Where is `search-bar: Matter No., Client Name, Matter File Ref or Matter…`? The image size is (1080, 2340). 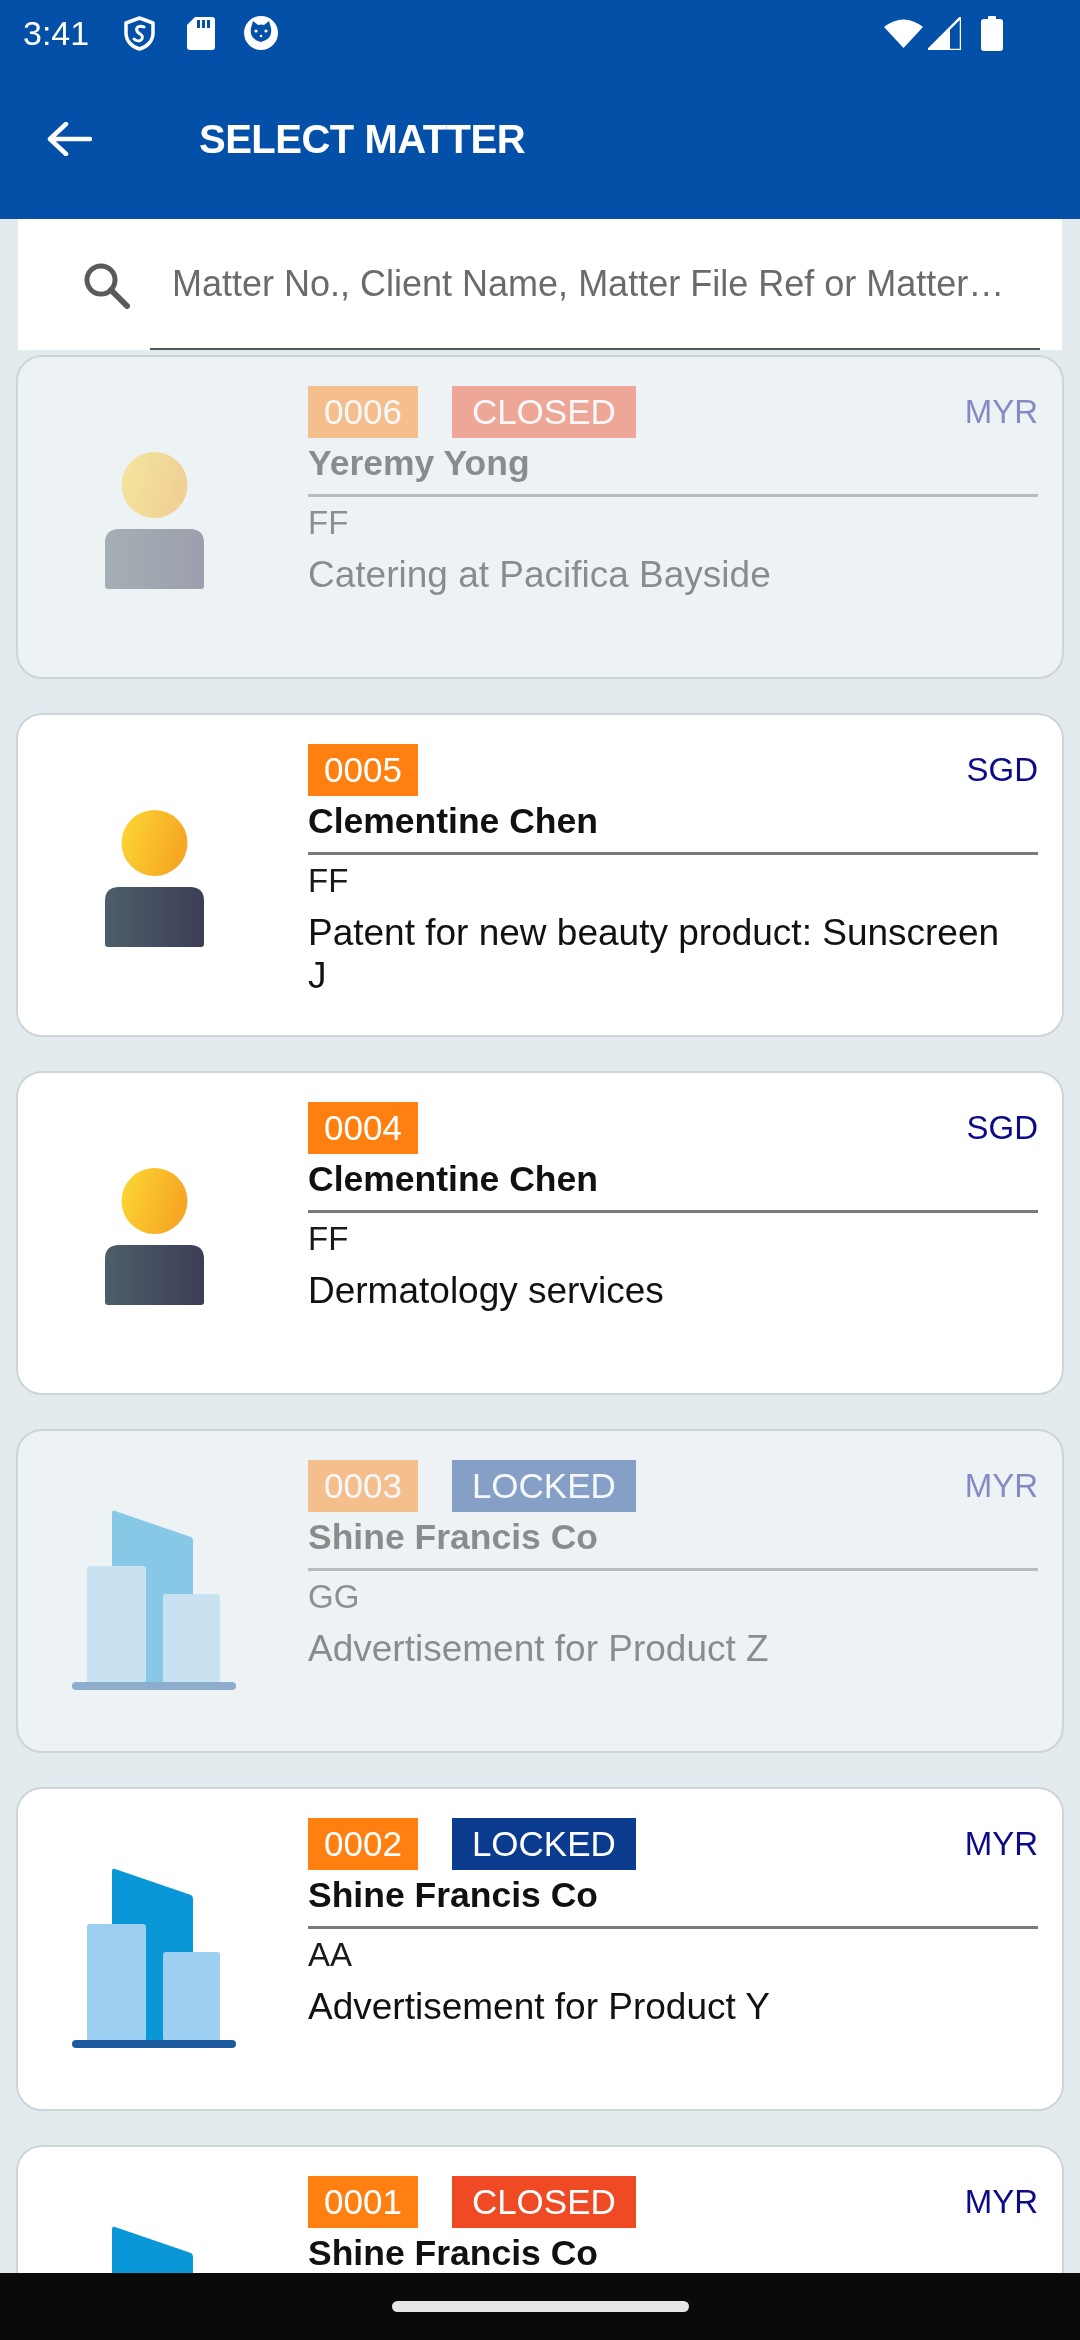 search-bar: Matter No., Client Name, Matter File Ref or Matter… is located at coordinates (540, 284).